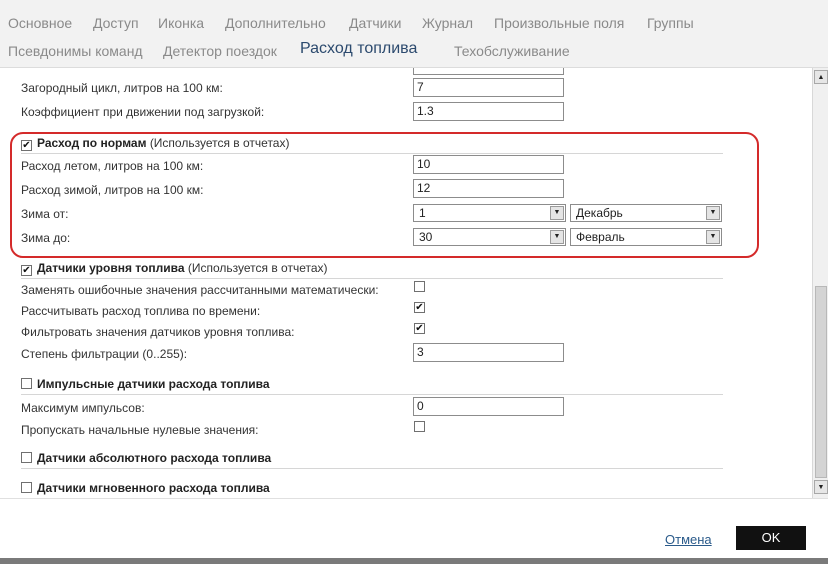 This screenshot has height=564, width=828. What do you see at coordinates (688, 539) in the screenshot?
I see `cancel-link: Отмена` at bounding box center [688, 539].